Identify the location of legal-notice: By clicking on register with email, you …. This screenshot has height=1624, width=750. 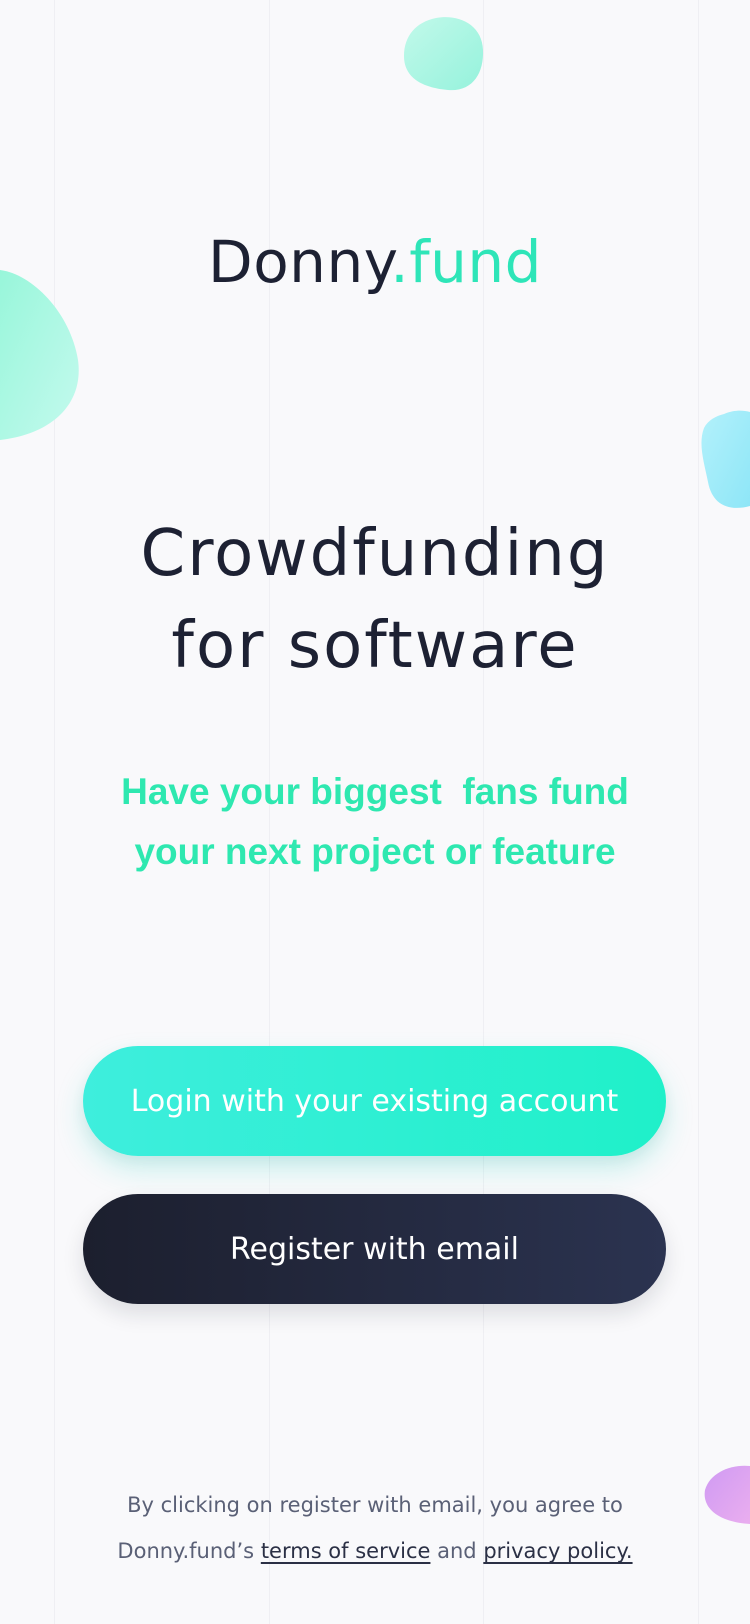
(375, 1528).